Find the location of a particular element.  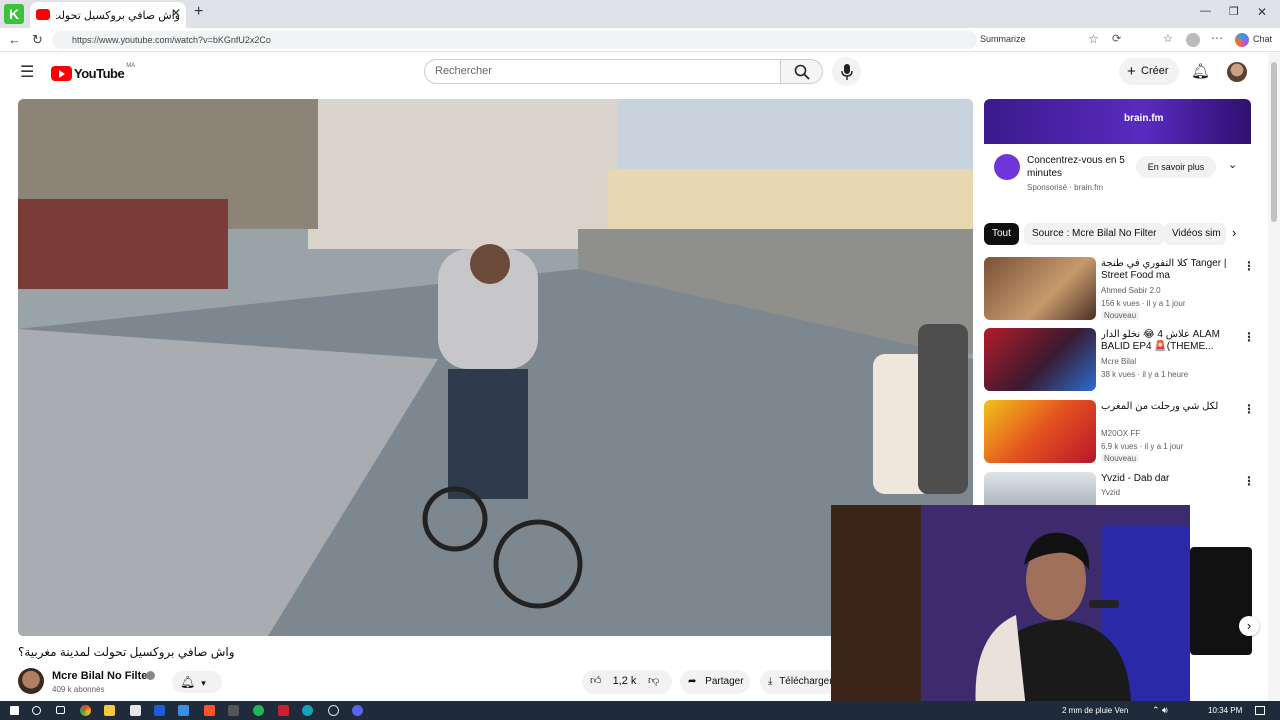

new-tab-icon: + is located at coordinates (198, 12).